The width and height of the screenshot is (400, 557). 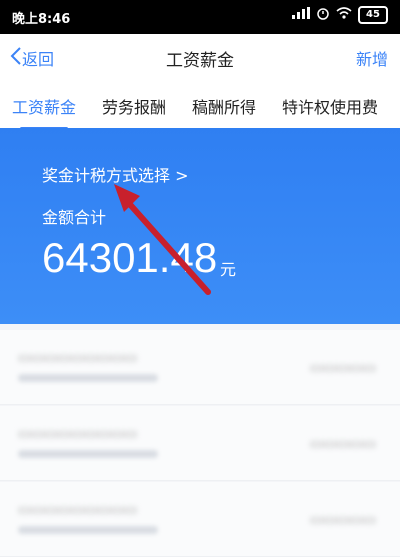 What do you see at coordinates (130, 257) in the screenshot?
I see `total-amount: 64301.48` at bounding box center [130, 257].